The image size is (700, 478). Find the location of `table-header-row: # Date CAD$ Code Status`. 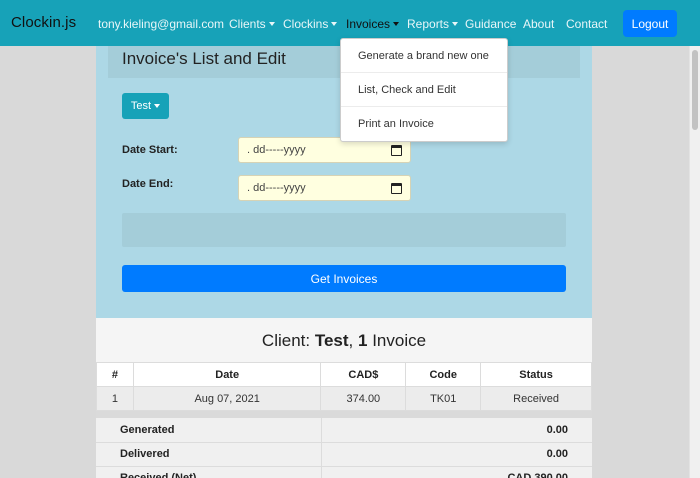

table-header-row: # Date CAD$ Code Status is located at coordinates (344, 374).